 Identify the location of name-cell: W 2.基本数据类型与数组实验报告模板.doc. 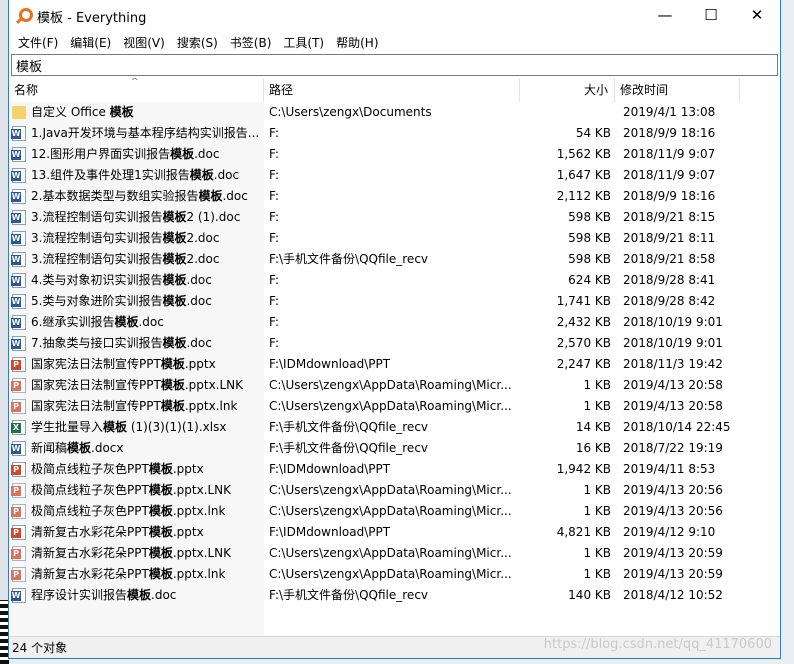
(136, 196).